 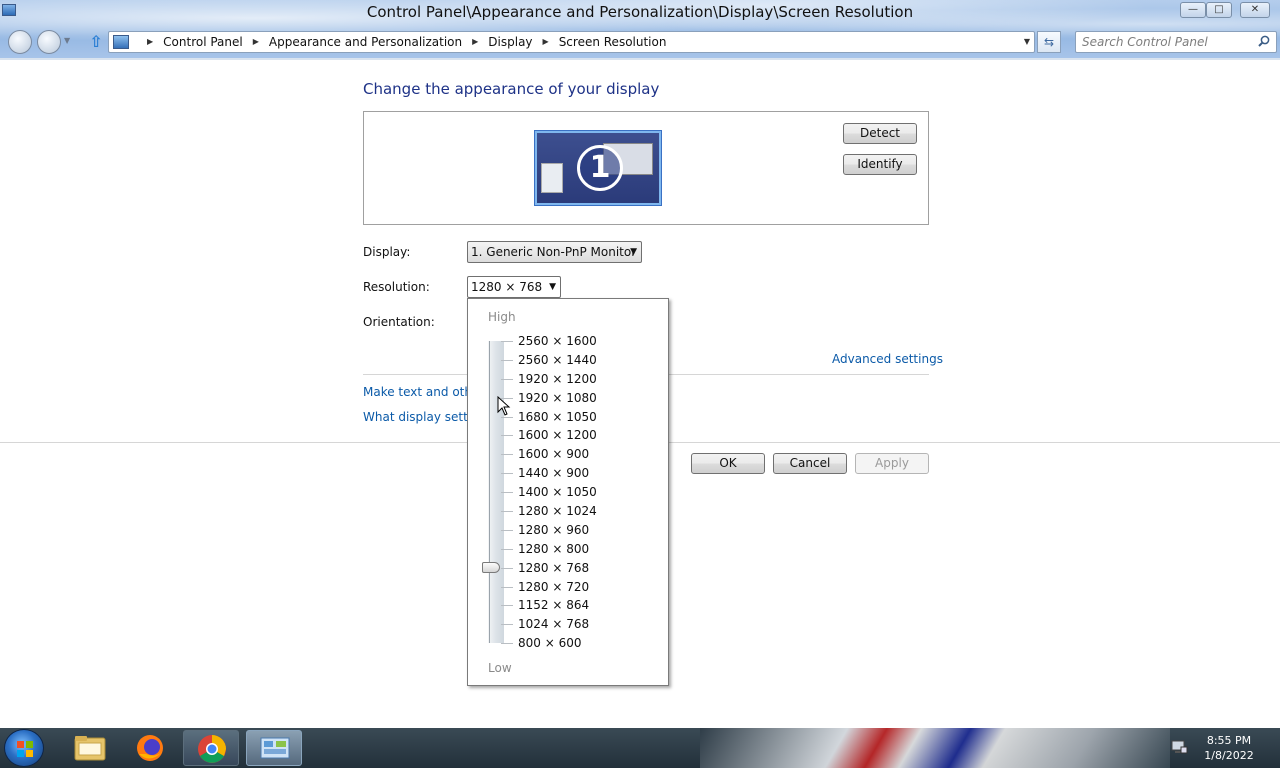 I want to click on resolution-option-label: 1280 × 1024, so click(x=557, y=511).